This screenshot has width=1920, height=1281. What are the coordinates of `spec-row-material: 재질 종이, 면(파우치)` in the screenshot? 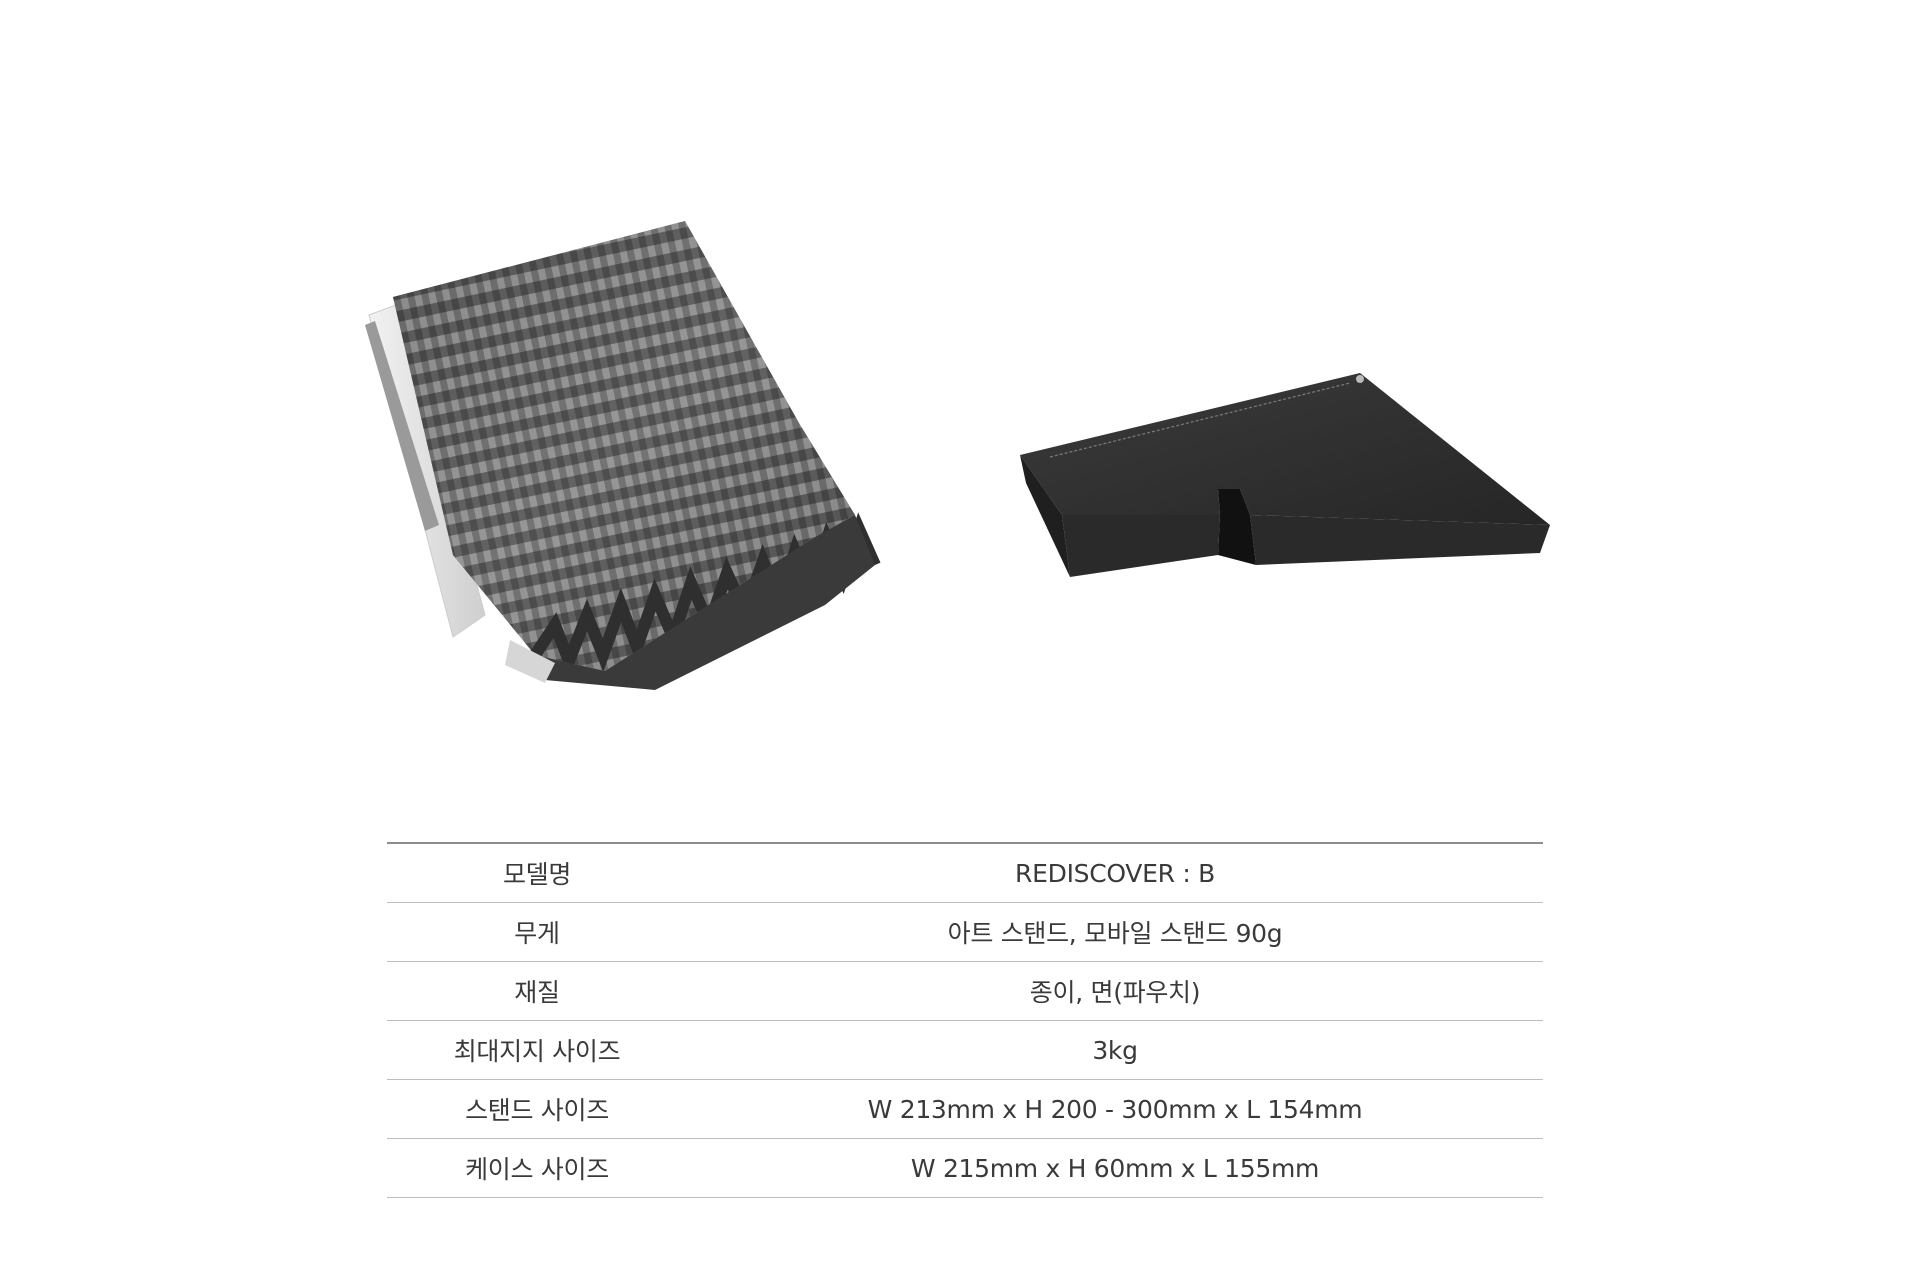 It's located at (965, 991).